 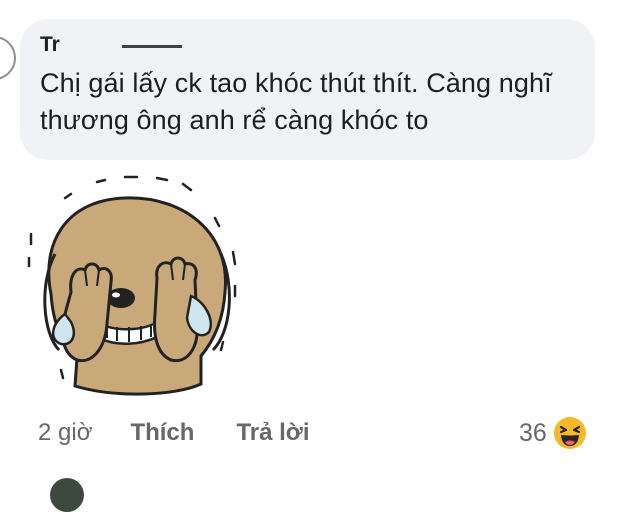 What do you see at coordinates (67, 495) in the screenshot?
I see `next-comment-avatar` at bounding box center [67, 495].